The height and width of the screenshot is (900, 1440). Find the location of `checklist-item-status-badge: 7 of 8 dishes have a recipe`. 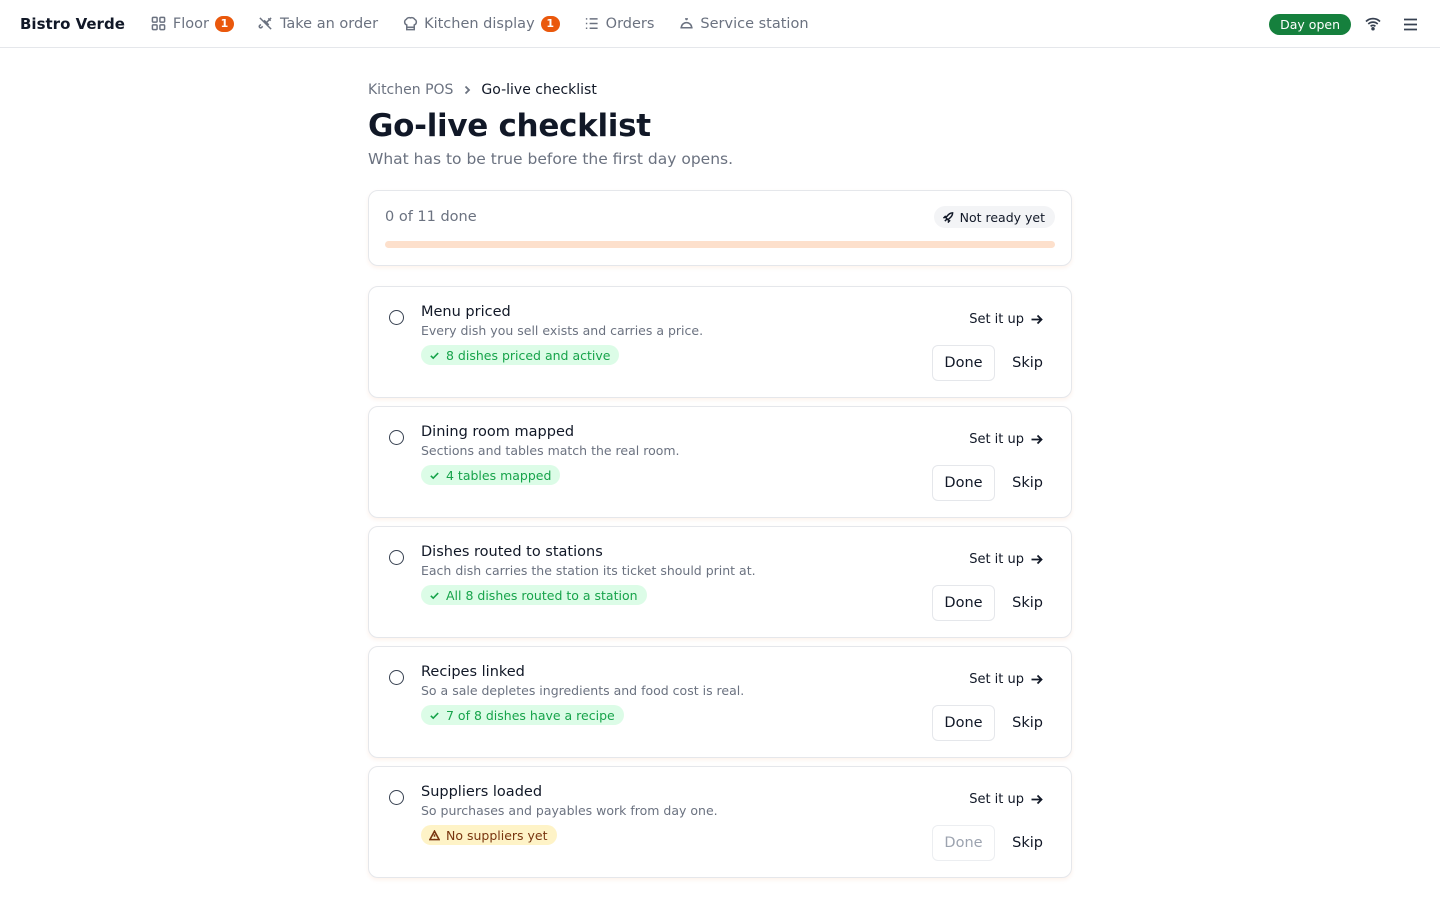

checklist-item-status-badge: 7 of 8 dishes have a recipe is located at coordinates (522, 715).